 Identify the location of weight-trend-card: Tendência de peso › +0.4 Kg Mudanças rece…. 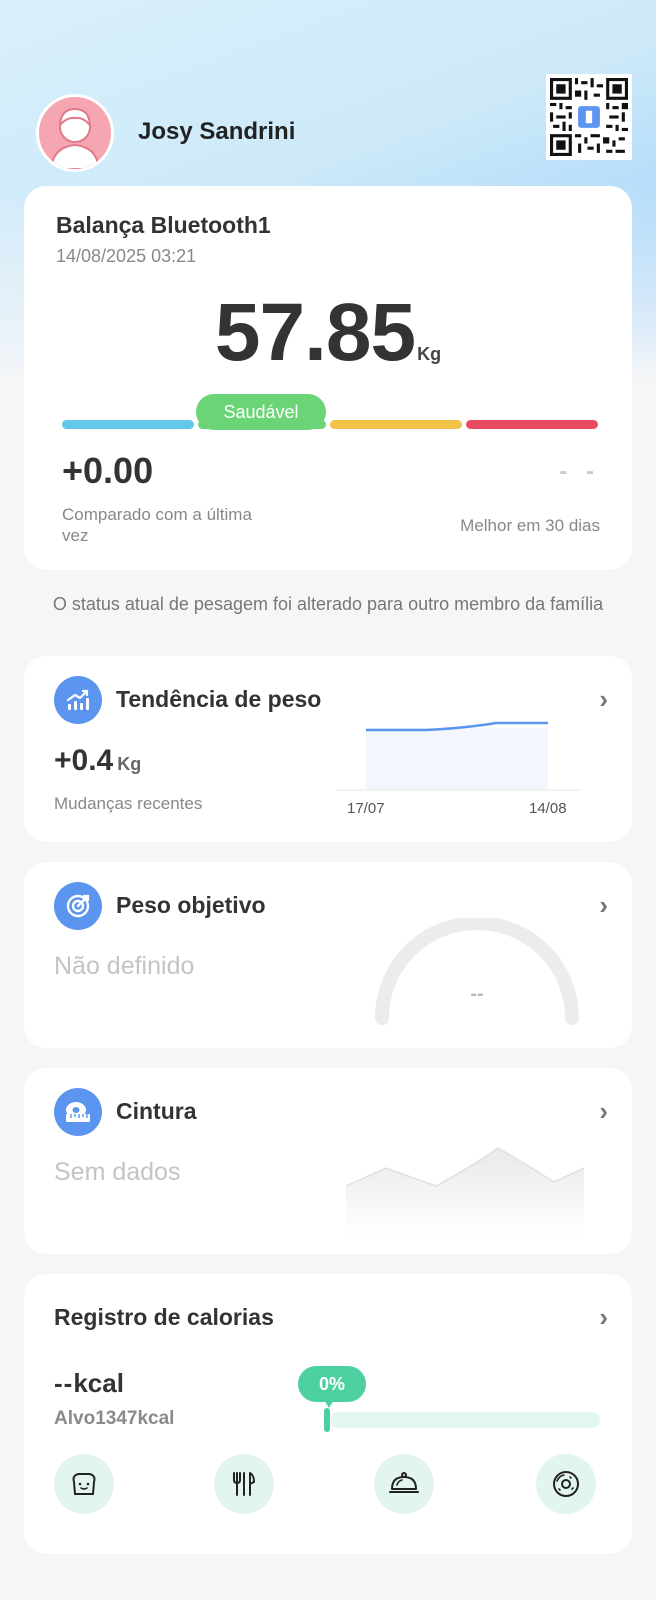
(328, 749).